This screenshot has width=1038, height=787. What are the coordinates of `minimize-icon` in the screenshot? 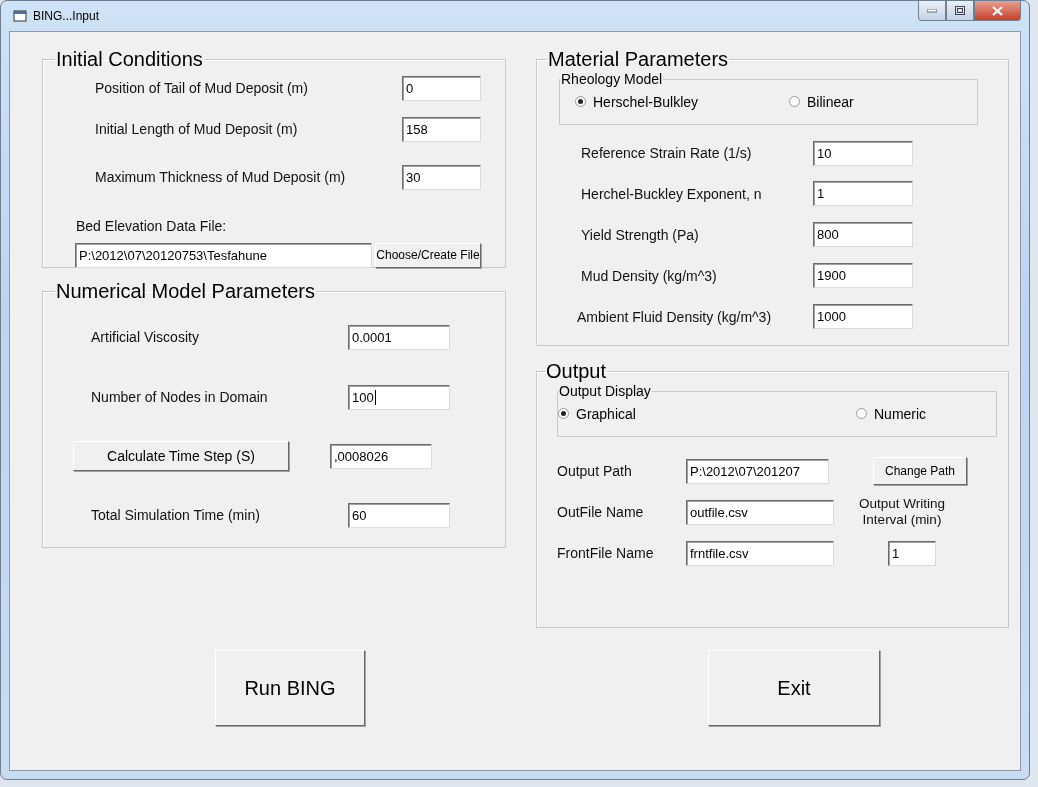 It's located at (932, 10).